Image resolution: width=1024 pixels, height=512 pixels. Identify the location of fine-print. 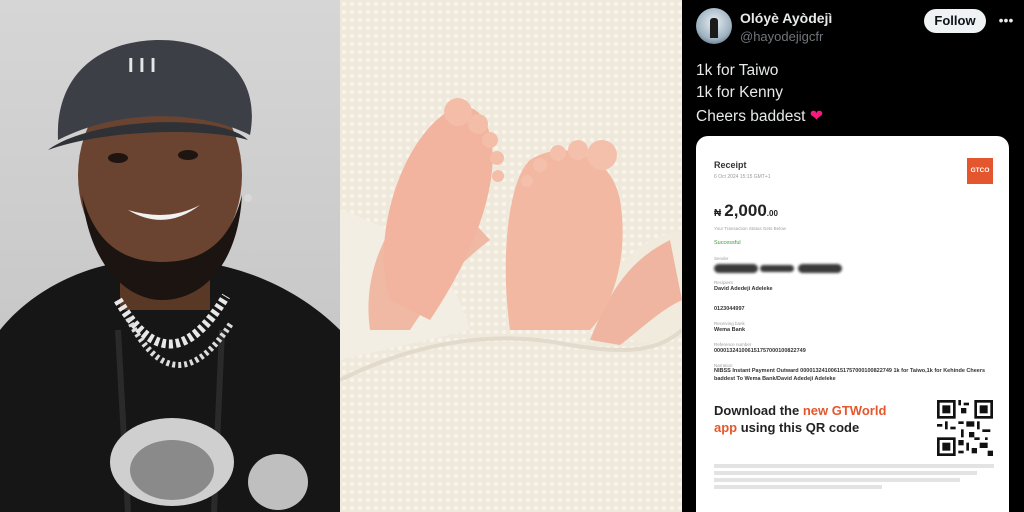
(854, 476).